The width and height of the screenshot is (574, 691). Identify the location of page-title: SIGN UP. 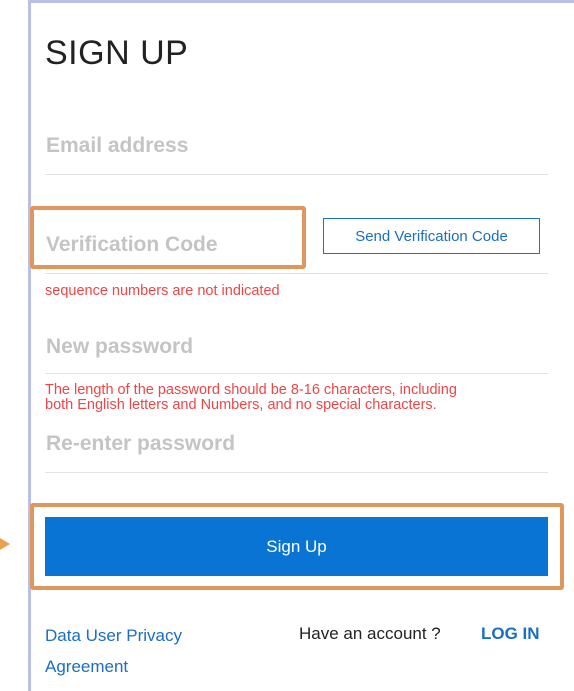
(117, 53).